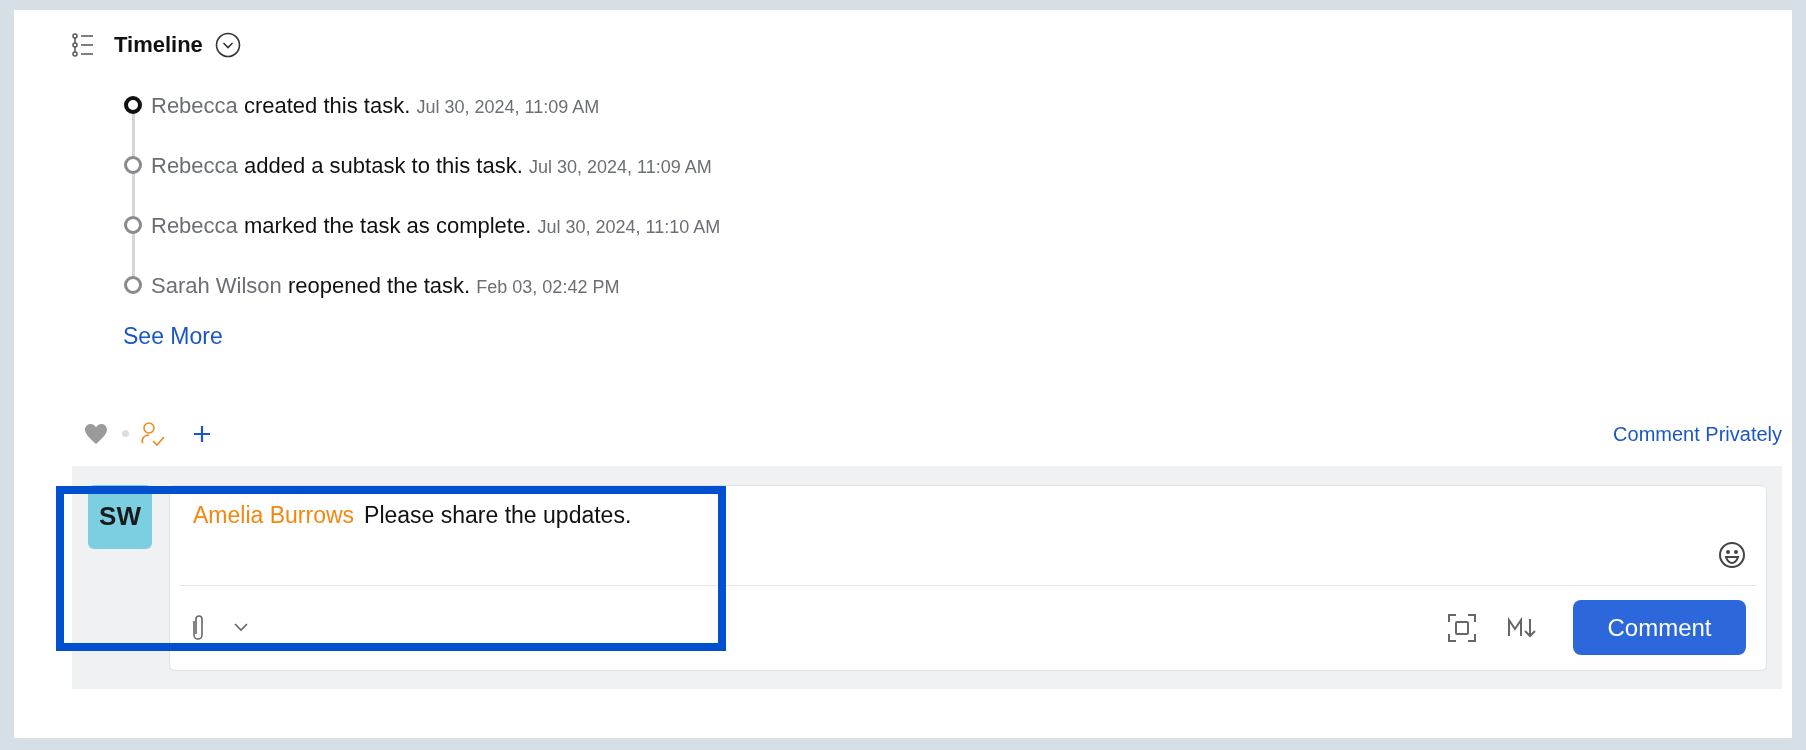 This screenshot has height=750, width=1806. Describe the element at coordinates (436, 225) in the screenshot. I see `timeline-entry: Rebecca marked the task as complete. Jul 30, 2024, 11:10 AM` at that location.